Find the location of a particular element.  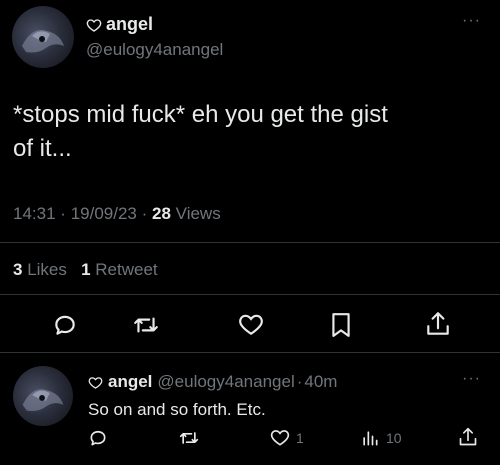

tweet-meta: 14:31 · 19/09/23 · 28 Views is located at coordinates (117, 214).